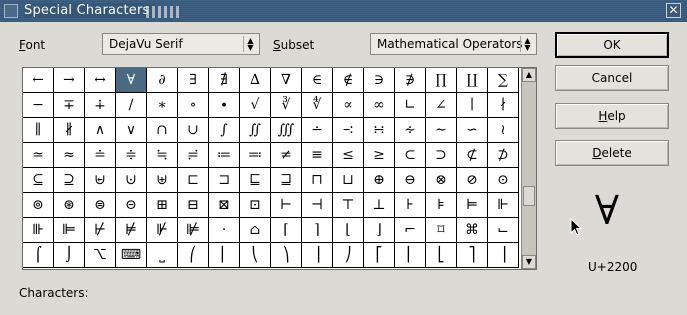 The image size is (687, 315). Describe the element at coordinates (348, 255) in the screenshot. I see `character-cell: ⎠` at that location.